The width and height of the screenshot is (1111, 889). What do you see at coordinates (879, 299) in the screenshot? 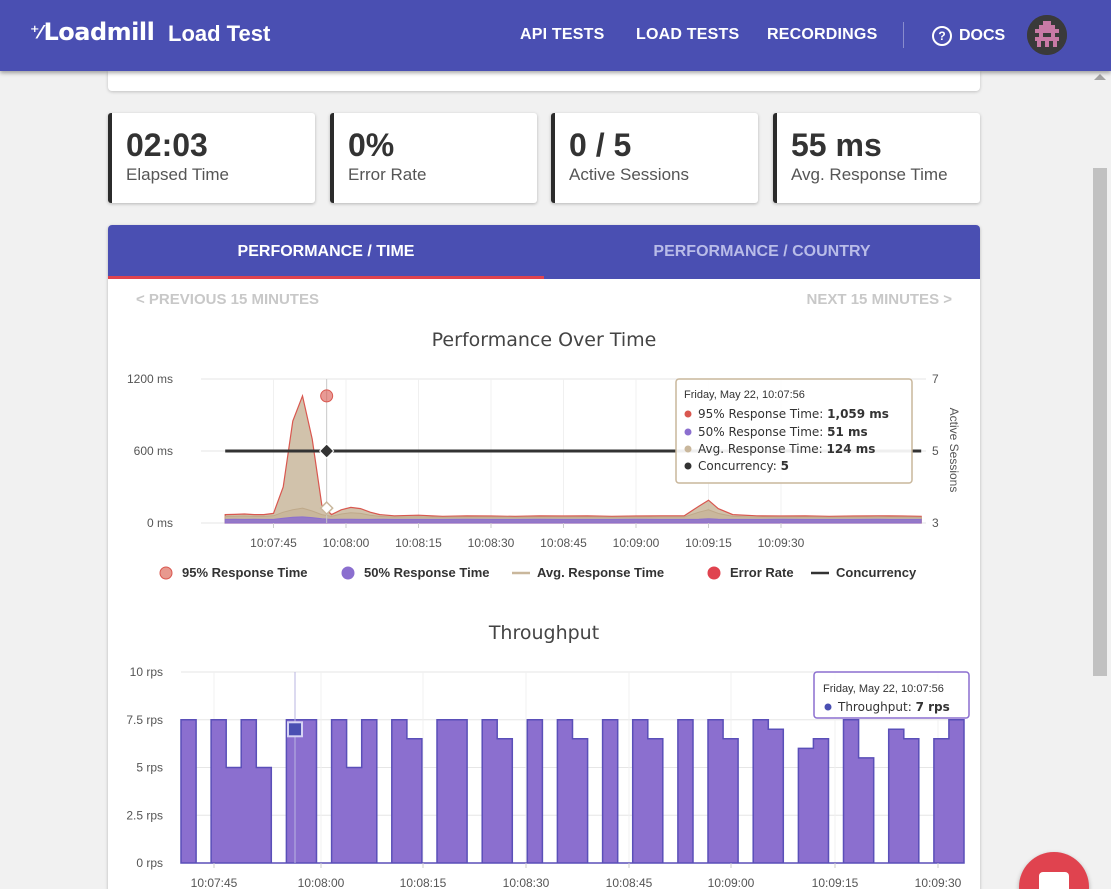
I see `next-15-minutes-button: NEXT 15 MINUTES >` at bounding box center [879, 299].